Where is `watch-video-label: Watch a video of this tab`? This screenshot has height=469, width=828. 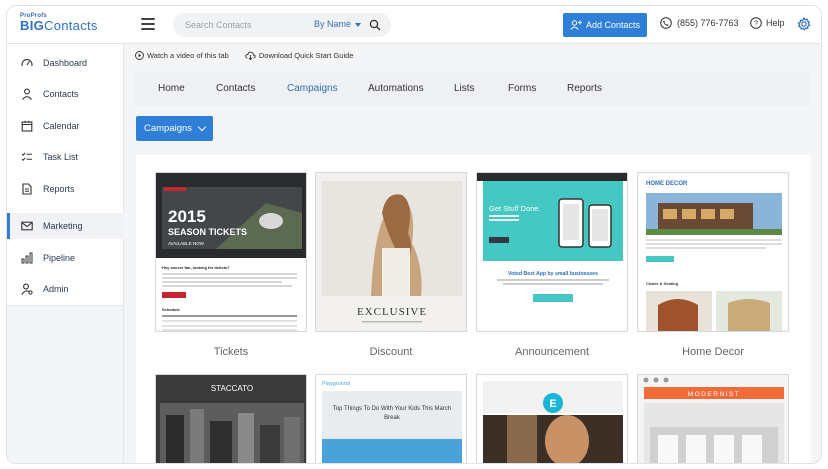
watch-video-label: Watch a video of this tab is located at coordinates (188, 55).